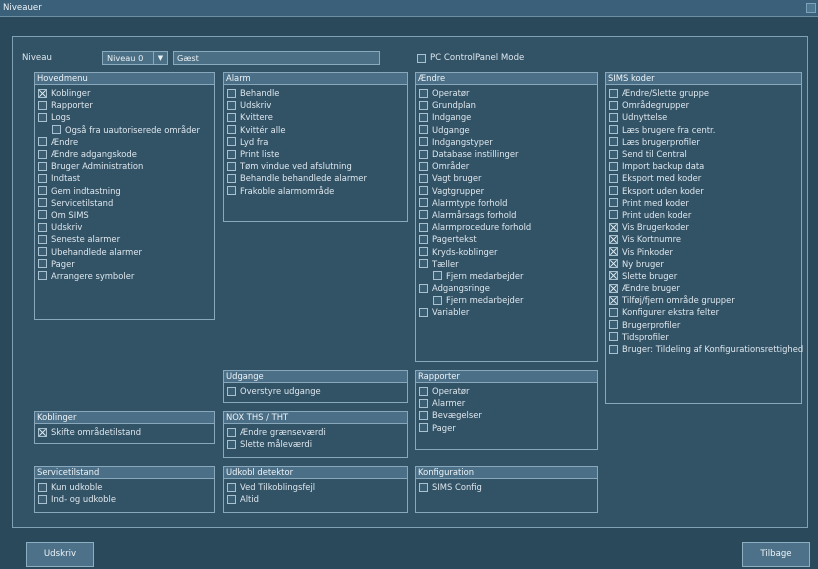  I want to click on checkbox-item: Vagtgrupper, so click(506, 191).